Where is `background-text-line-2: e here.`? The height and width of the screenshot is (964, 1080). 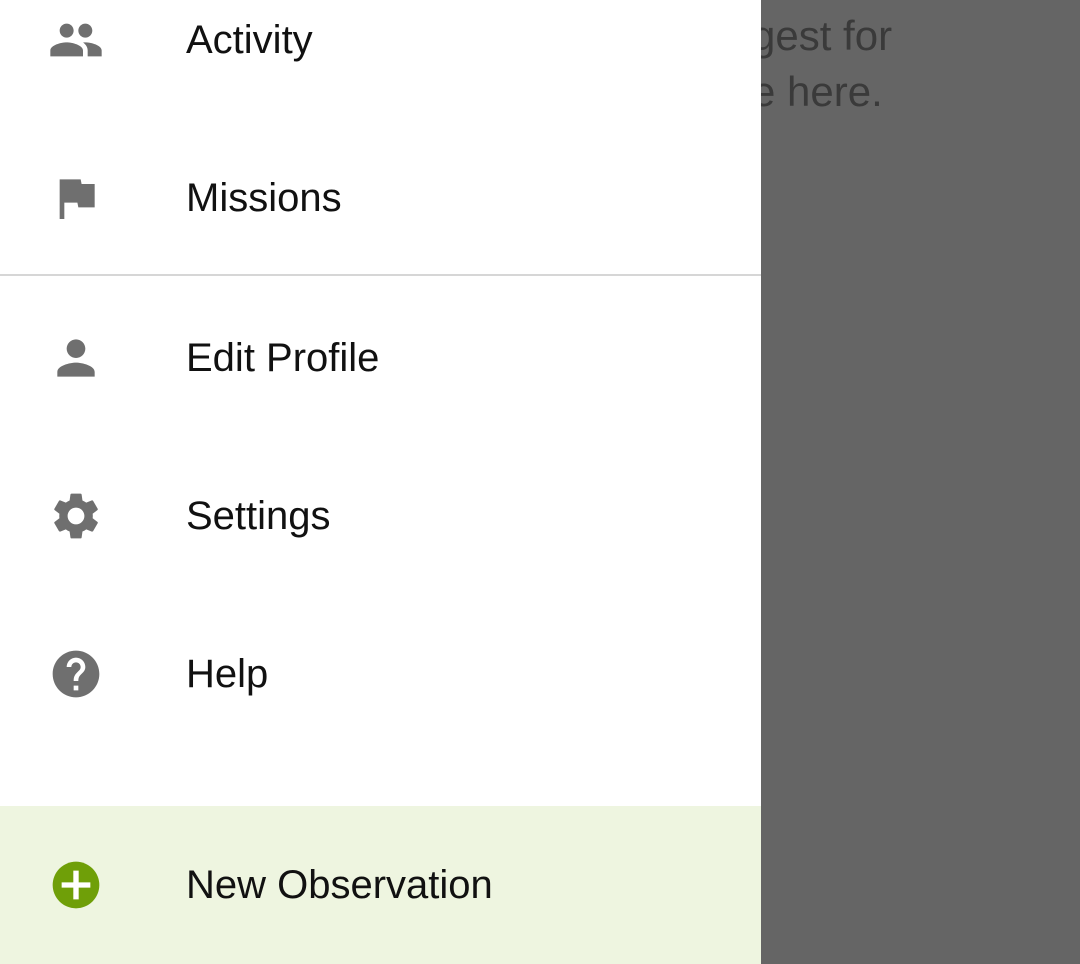
background-text-line-2: e here. is located at coordinates (817, 91).